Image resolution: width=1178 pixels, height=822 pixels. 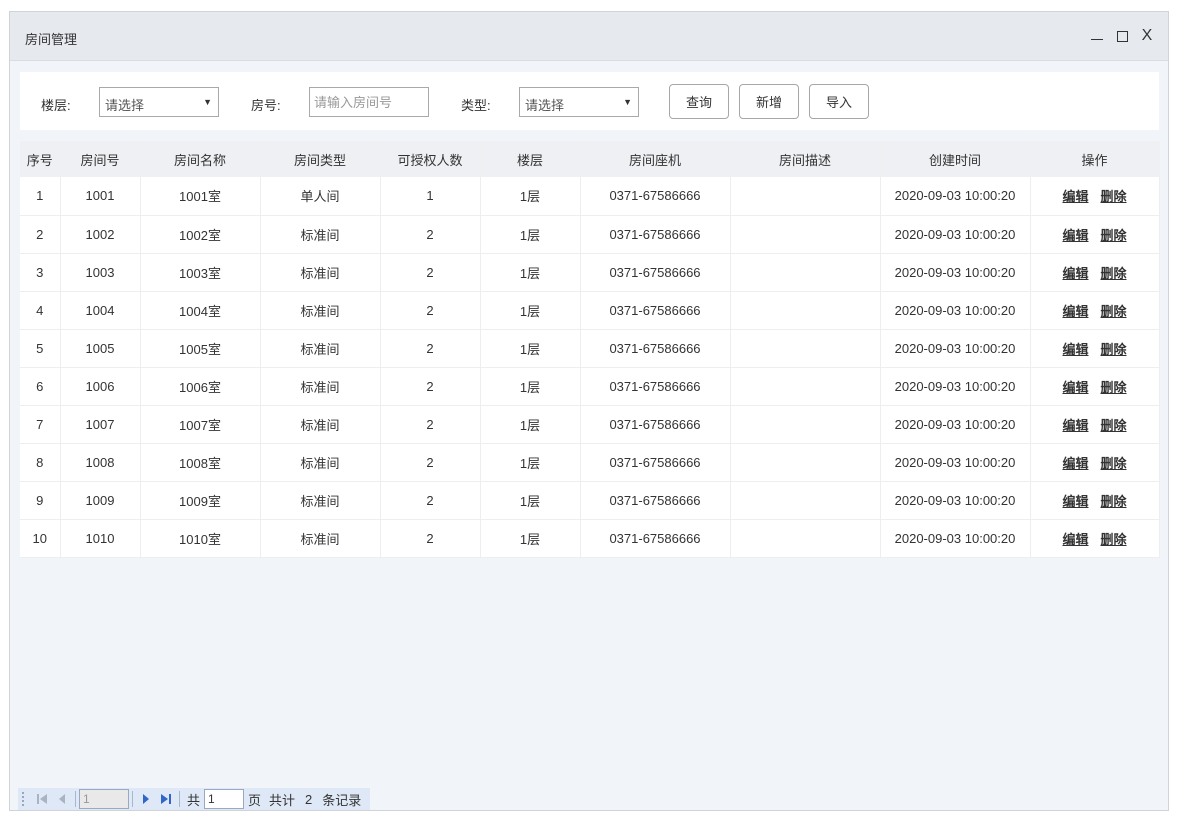 What do you see at coordinates (104, 799) in the screenshot?
I see `page-number-input` at bounding box center [104, 799].